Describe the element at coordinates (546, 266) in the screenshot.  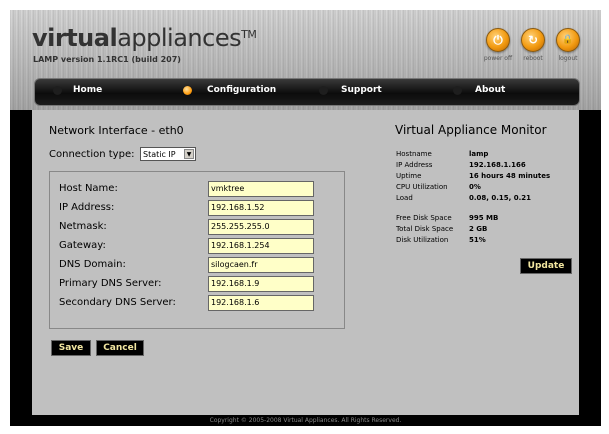
I see `update-button: Update` at that location.